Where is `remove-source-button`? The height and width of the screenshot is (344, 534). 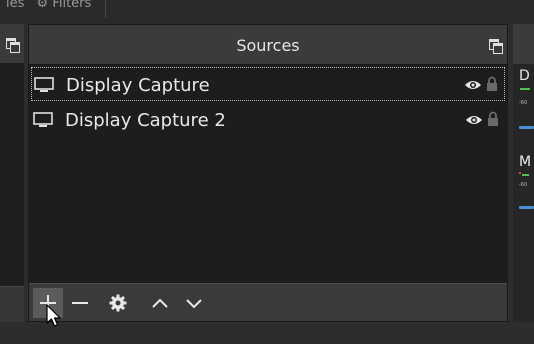
remove-source-button is located at coordinates (80, 303).